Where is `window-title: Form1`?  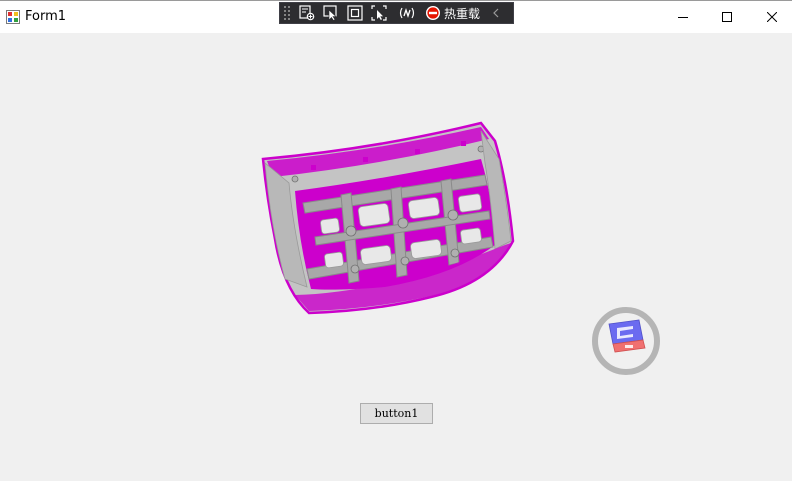 window-title: Form1 is located at coordinates (46, 16).